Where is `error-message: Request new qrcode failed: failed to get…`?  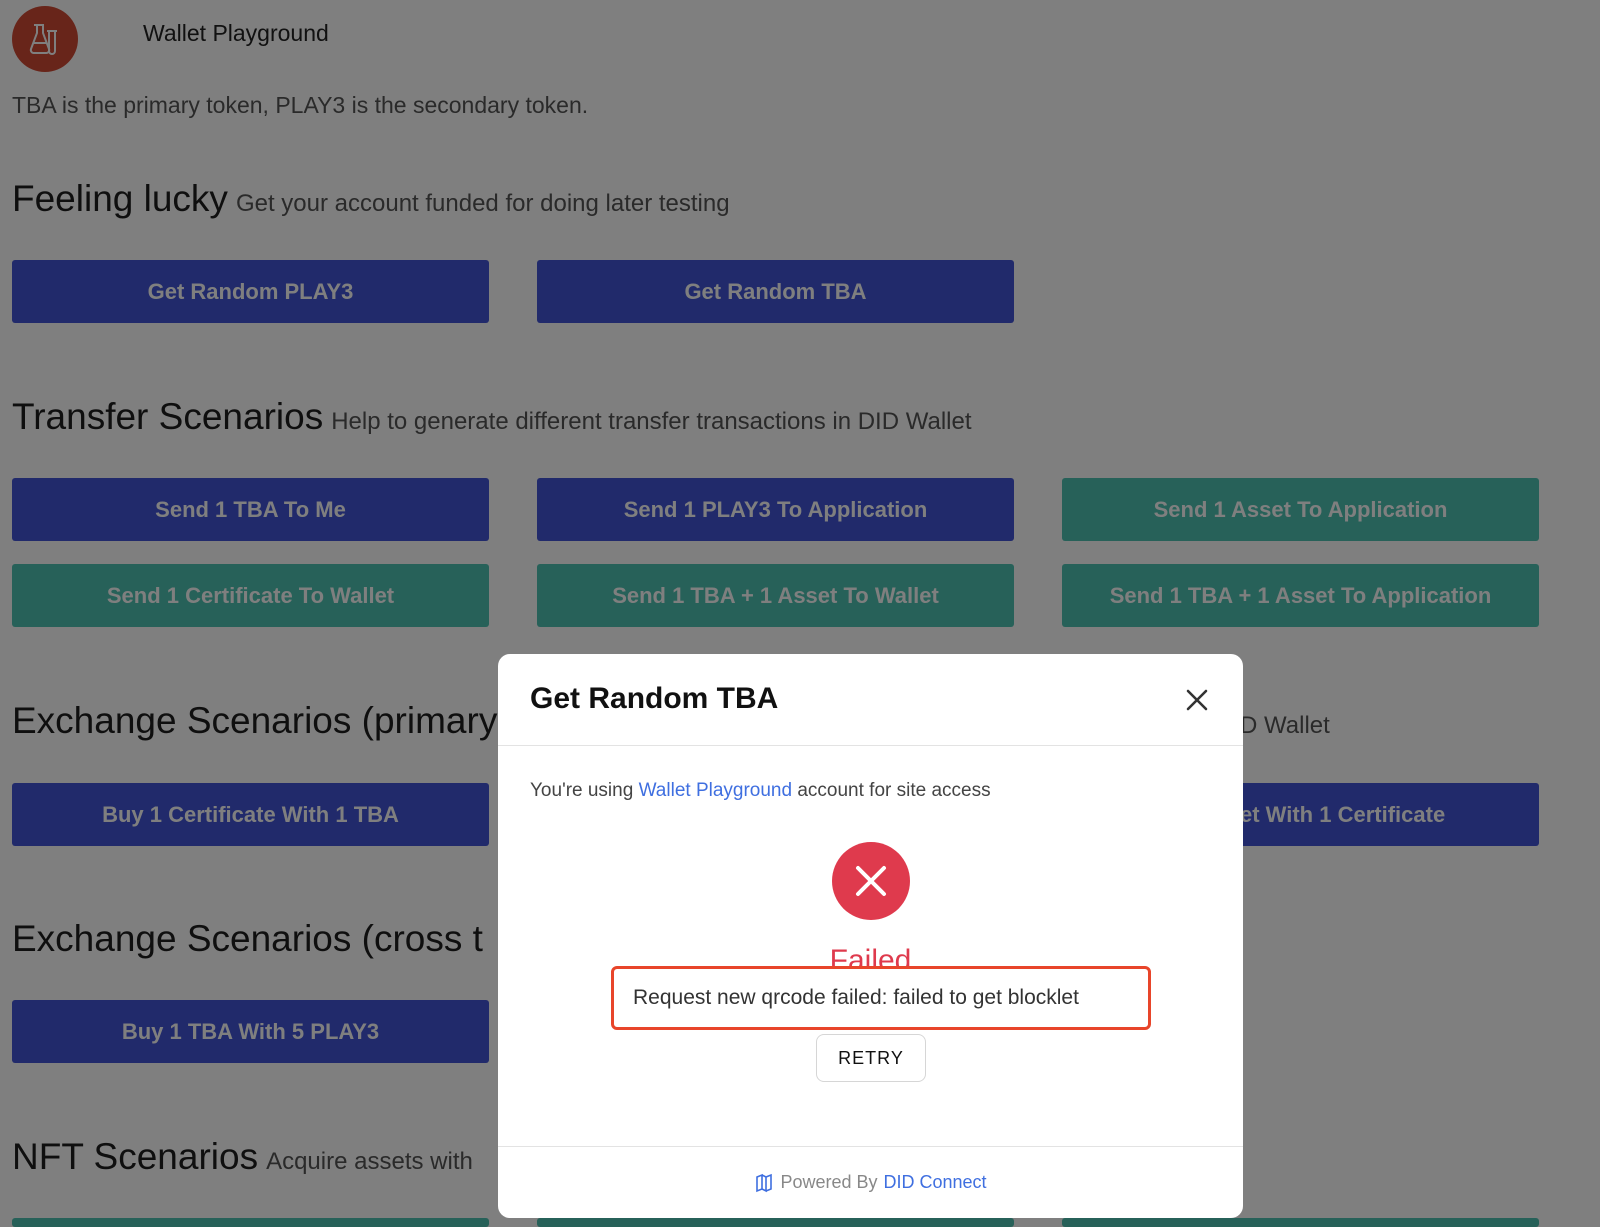
error-message: Request new qrcode failed: failed to get… is located at coordinates (881, 998).